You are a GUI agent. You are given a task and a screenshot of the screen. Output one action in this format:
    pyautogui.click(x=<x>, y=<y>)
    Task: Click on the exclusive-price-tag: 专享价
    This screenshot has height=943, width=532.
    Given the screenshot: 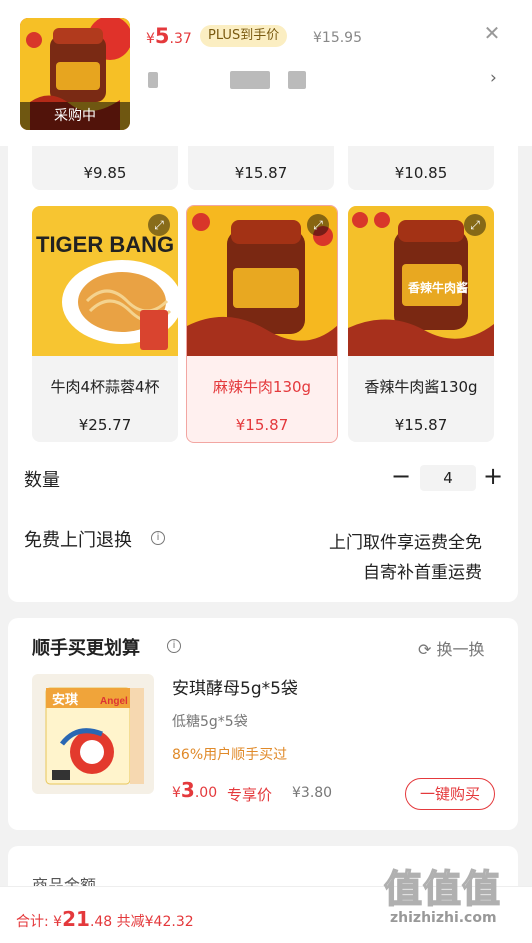 What is the action you would take?
    pyautogui.click(x=250, y=795)
    